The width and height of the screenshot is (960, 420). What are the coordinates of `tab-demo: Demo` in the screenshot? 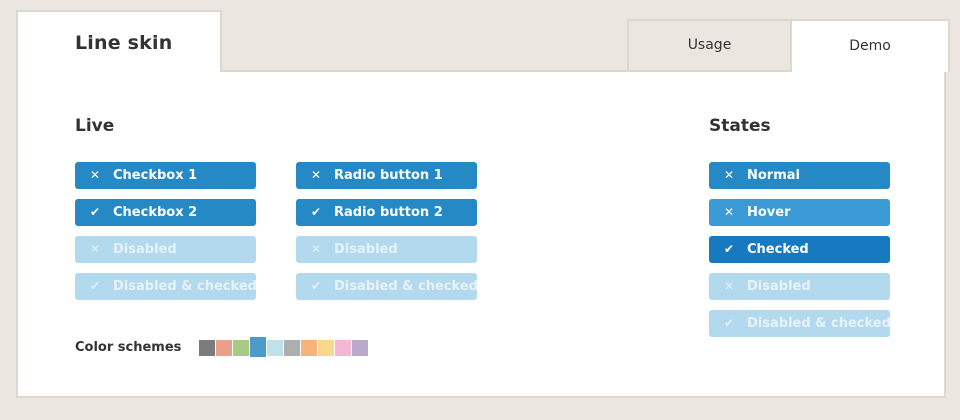 It's located at (870, 45).